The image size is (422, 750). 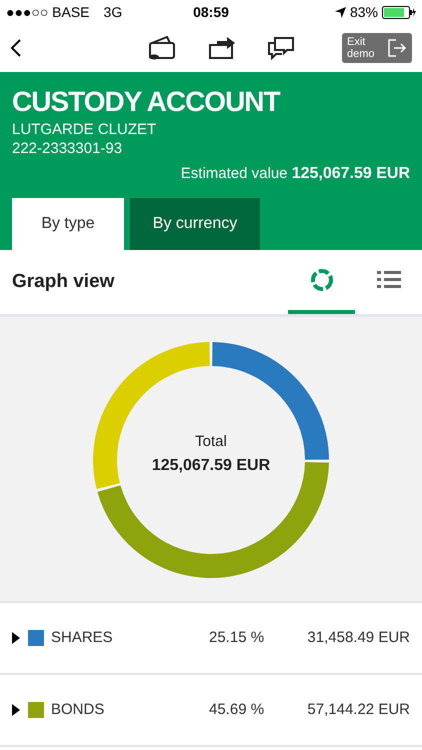 What do you see at coordinates (397, 48) in the screenshot?
I see `exit-icon` at bounding box center [397, 48].